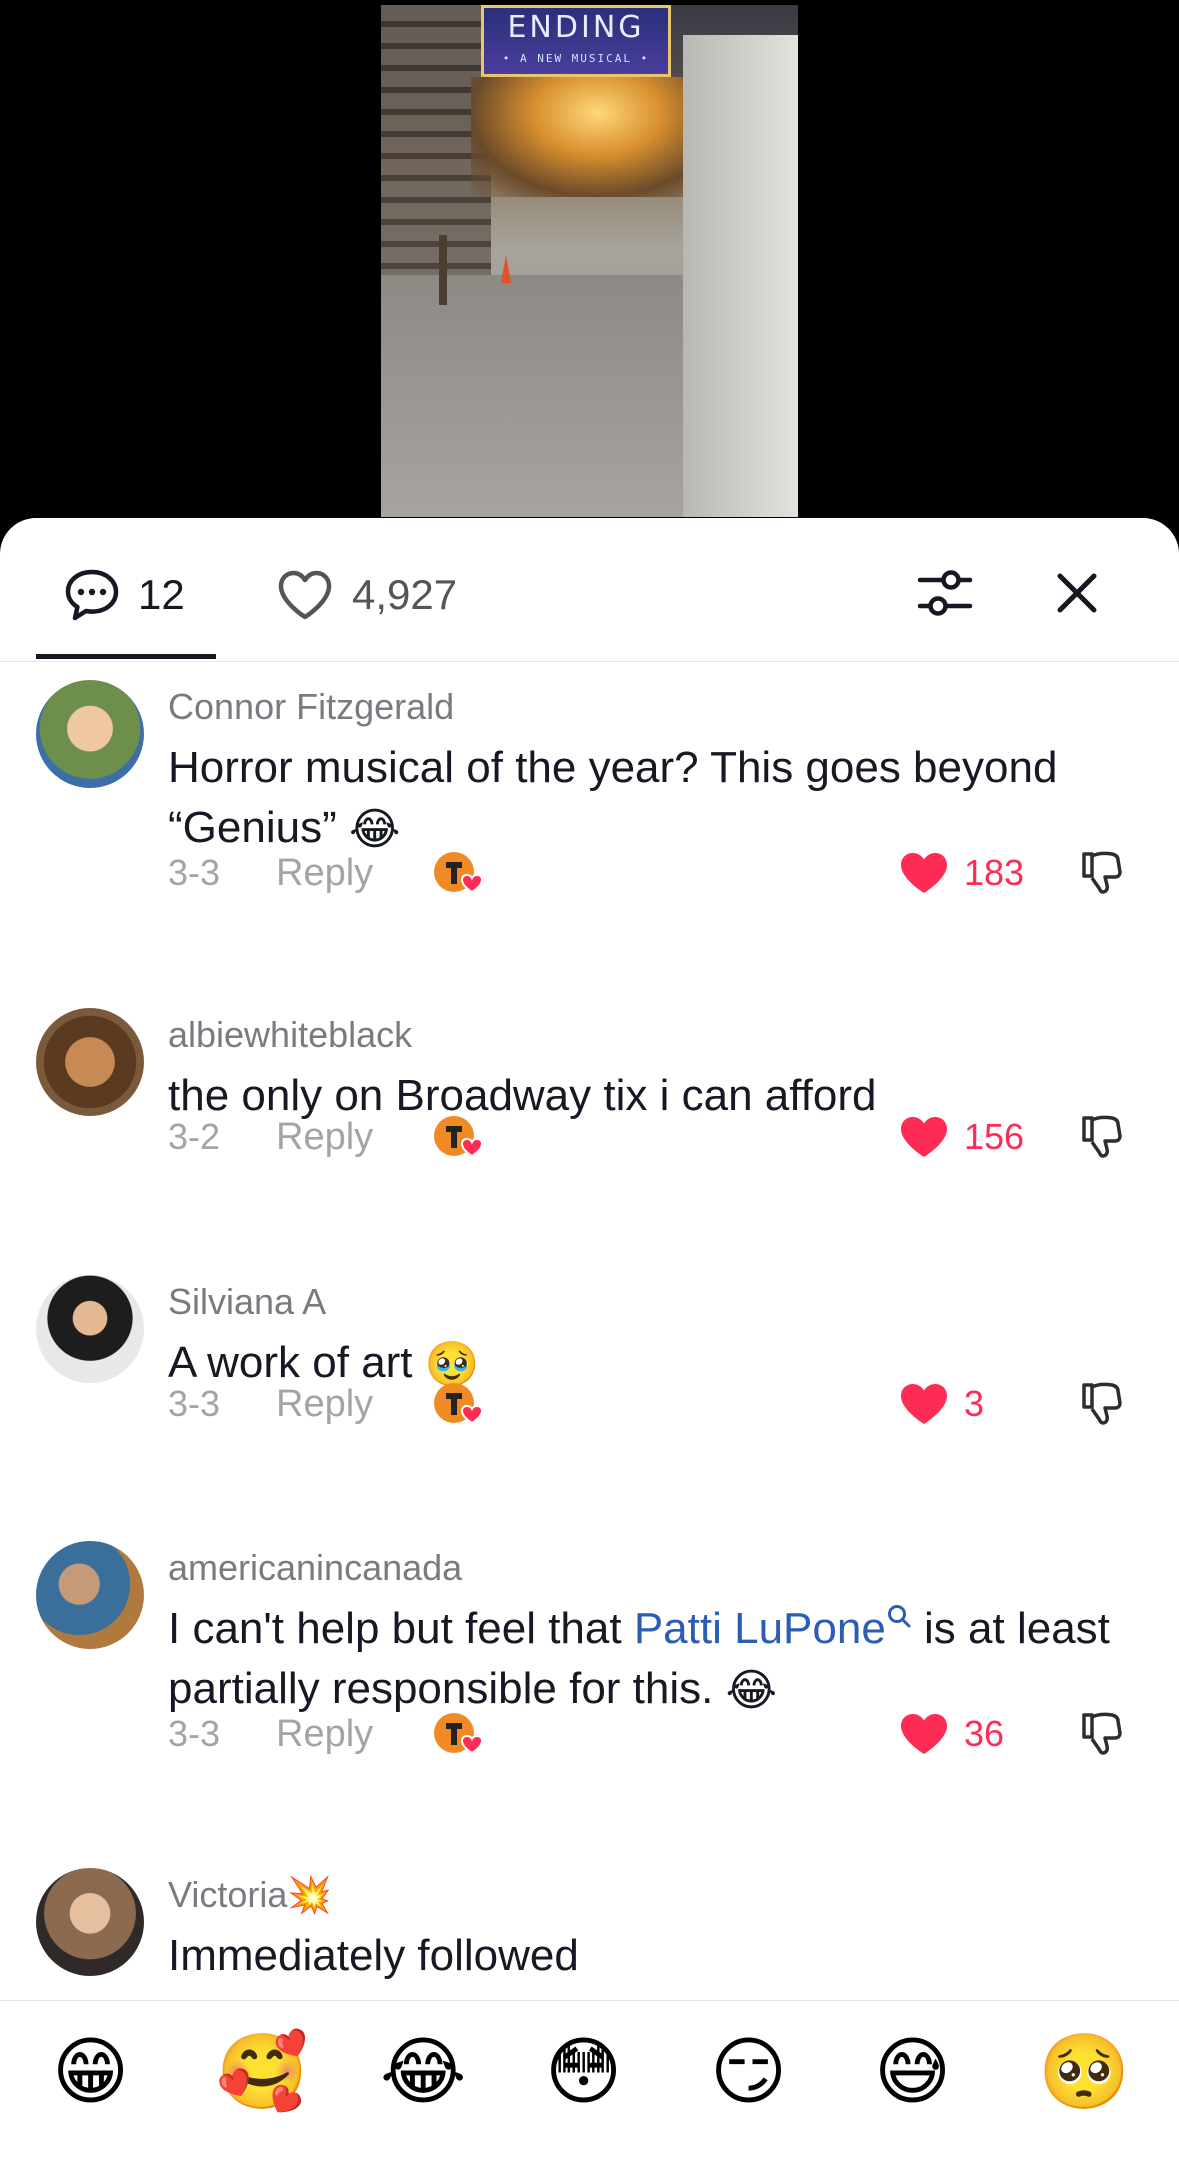 Image resolution: width=1179 pixels, height=2160 pixels. What do you see at coordinates (751, 2072) in the screenshot?
I see `emoji-smirking: 😏` at bounding box center [751, 2072].